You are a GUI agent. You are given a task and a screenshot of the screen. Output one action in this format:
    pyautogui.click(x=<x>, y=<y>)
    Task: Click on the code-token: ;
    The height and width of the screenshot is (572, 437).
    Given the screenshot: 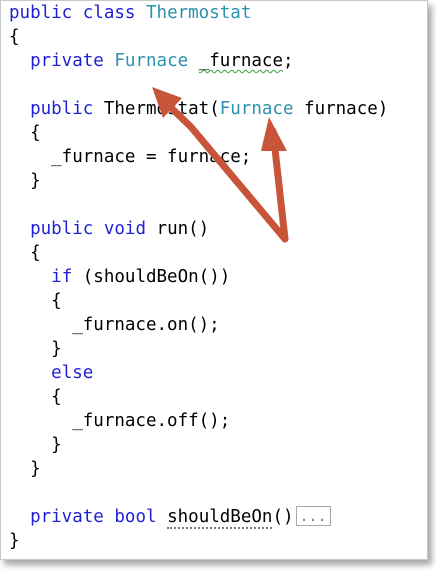 What is the action you would take?
    pyautogui.click(x=288, y=61)
    